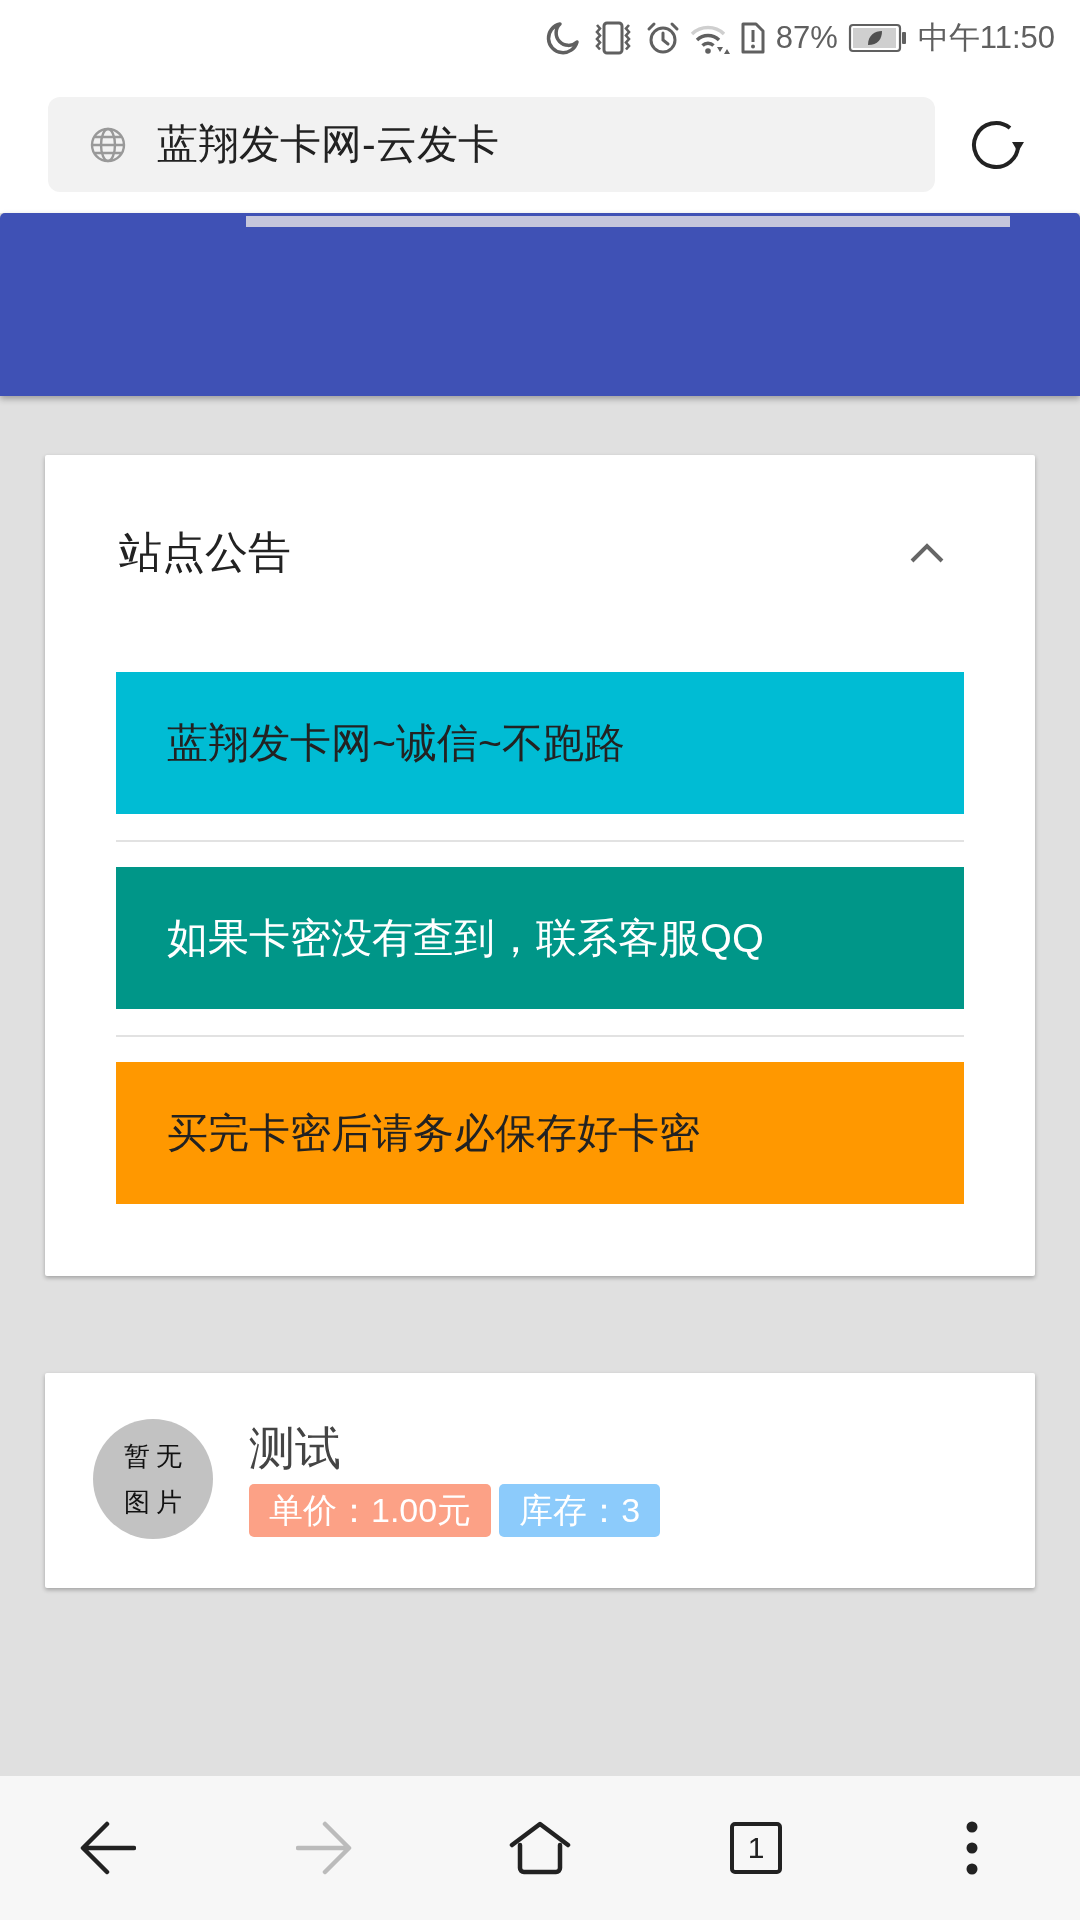  I want to click on alarm-clock-icon, so click(662, 38).